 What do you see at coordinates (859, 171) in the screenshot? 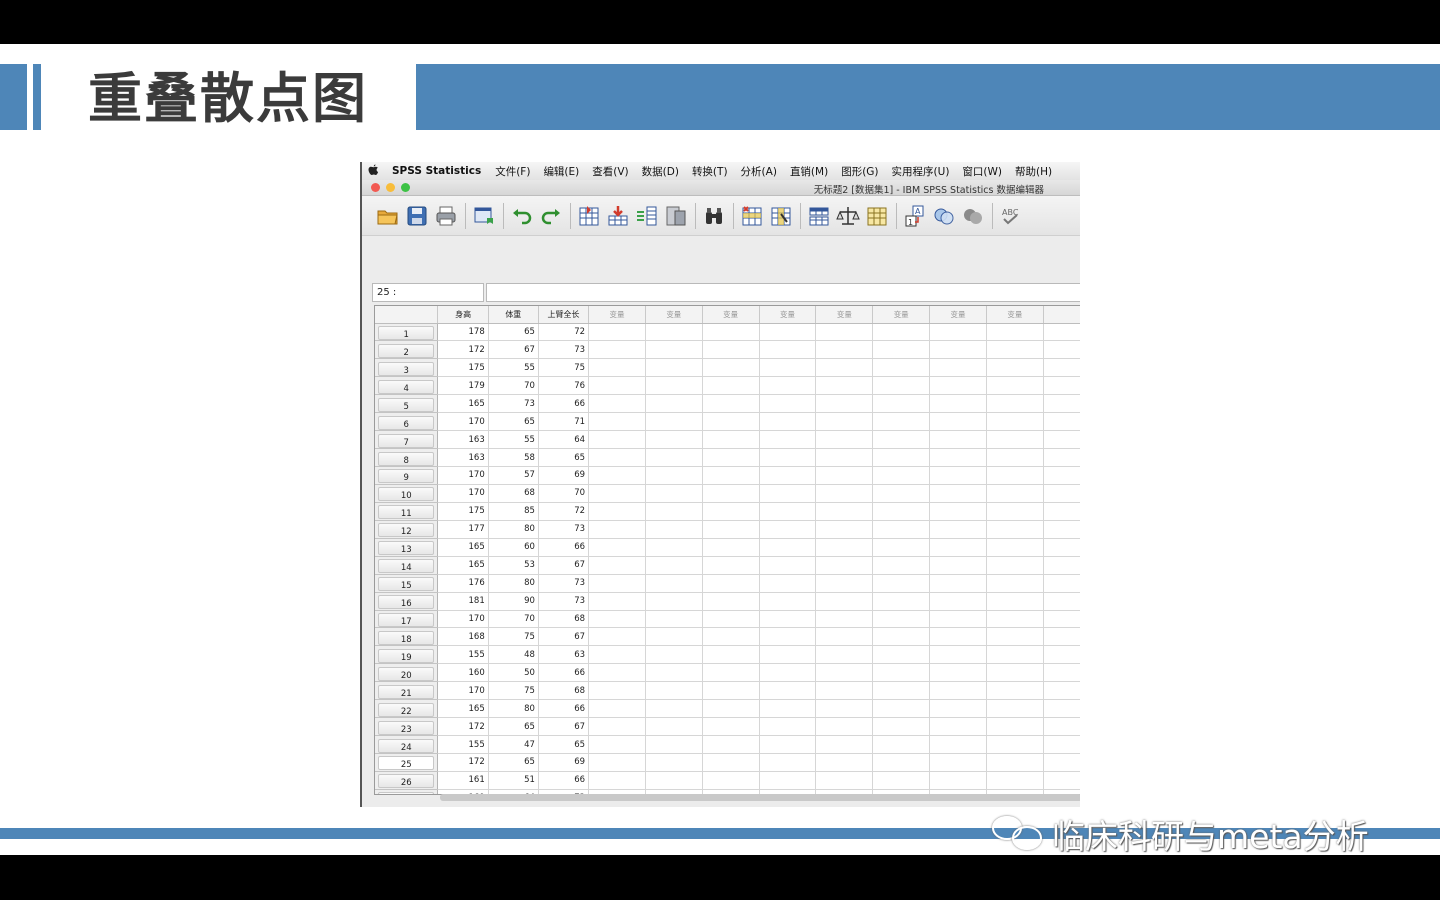
I see `menu-graphs: 图形(G)` at bounding box center [859, 171].